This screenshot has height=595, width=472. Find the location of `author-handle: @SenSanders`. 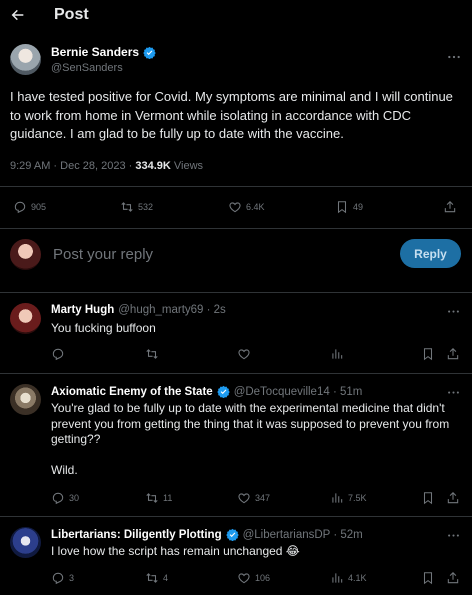

author-handle: @SenSanders is located at coordinates (87, 68).